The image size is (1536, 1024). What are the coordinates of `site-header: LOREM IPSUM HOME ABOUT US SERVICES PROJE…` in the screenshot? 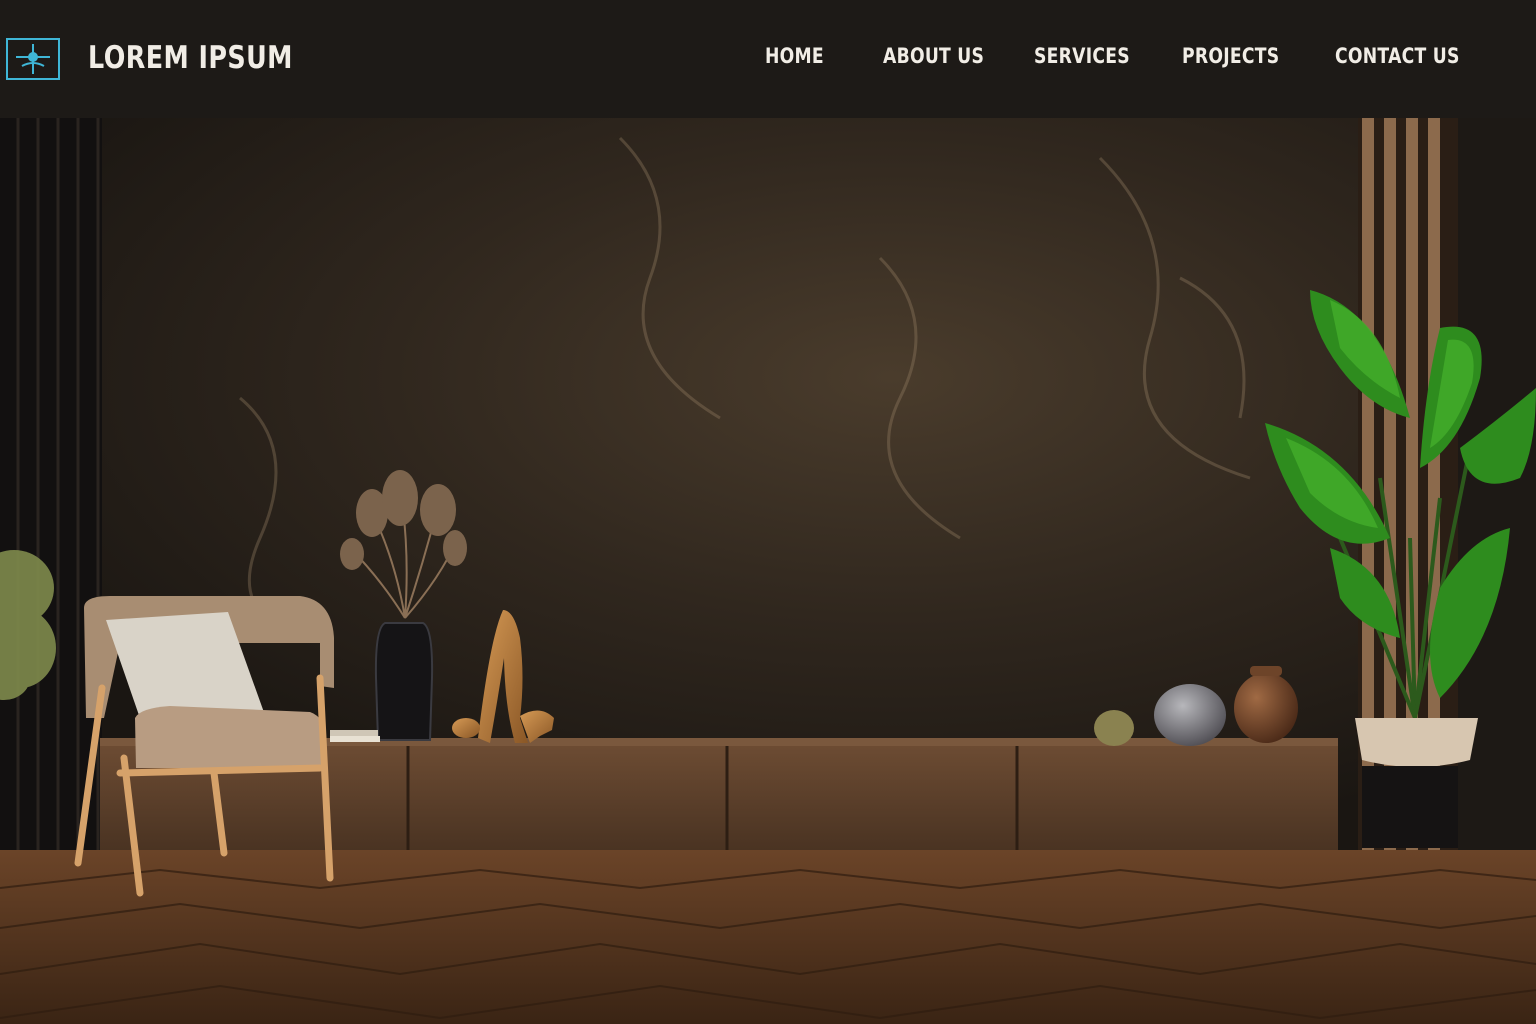 It's located at (768, 59).